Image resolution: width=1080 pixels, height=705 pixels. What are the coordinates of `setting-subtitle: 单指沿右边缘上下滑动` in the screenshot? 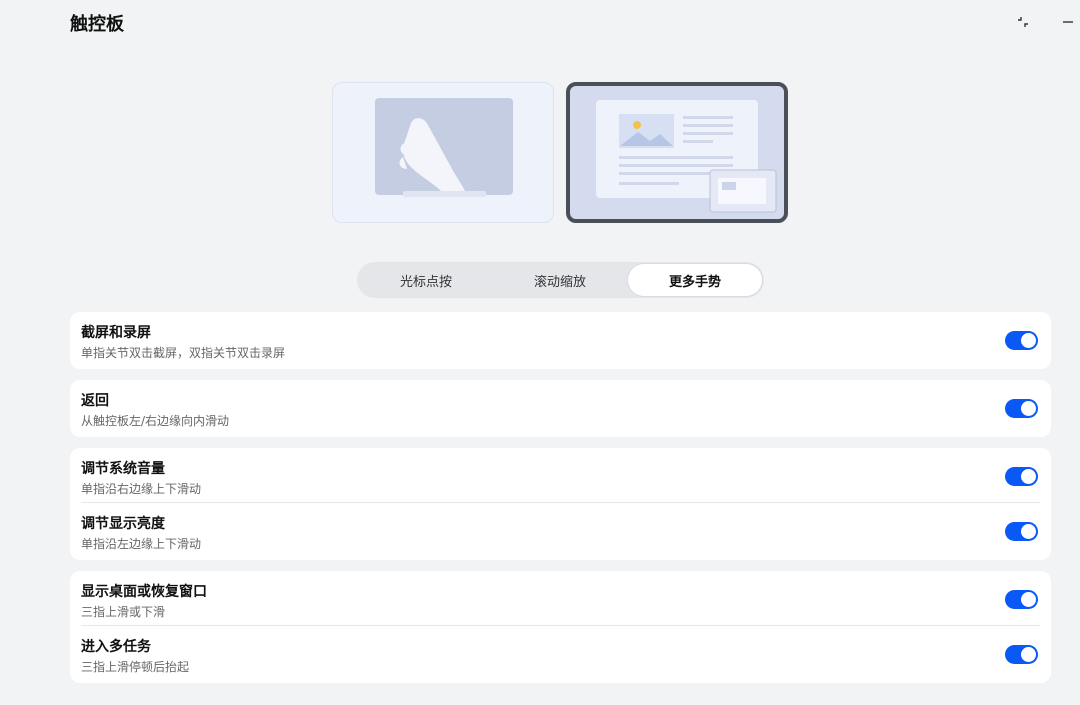 It's located at (141, 489).